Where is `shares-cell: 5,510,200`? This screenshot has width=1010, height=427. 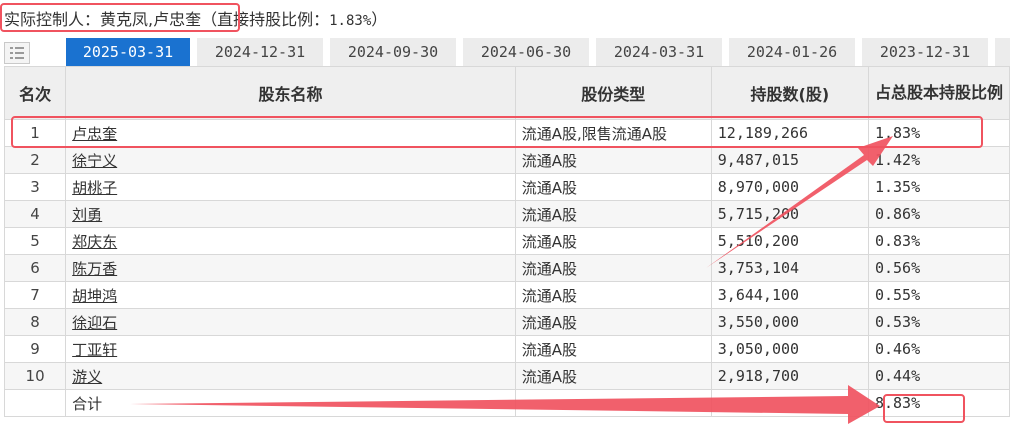
shares-cell: 5,510,200 is located at coordinates (789, 241).